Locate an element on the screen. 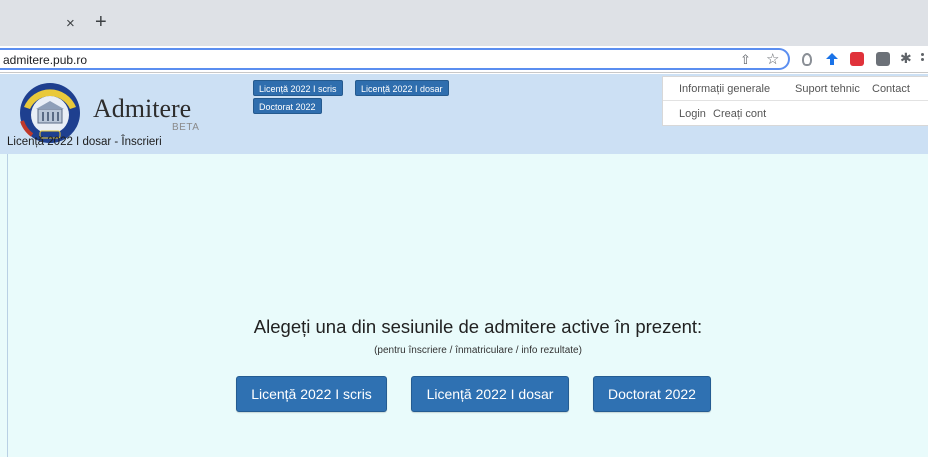 The width and height of the screenshot is (928, 457). beta-label: BETA is located at coordinates (186, 127).